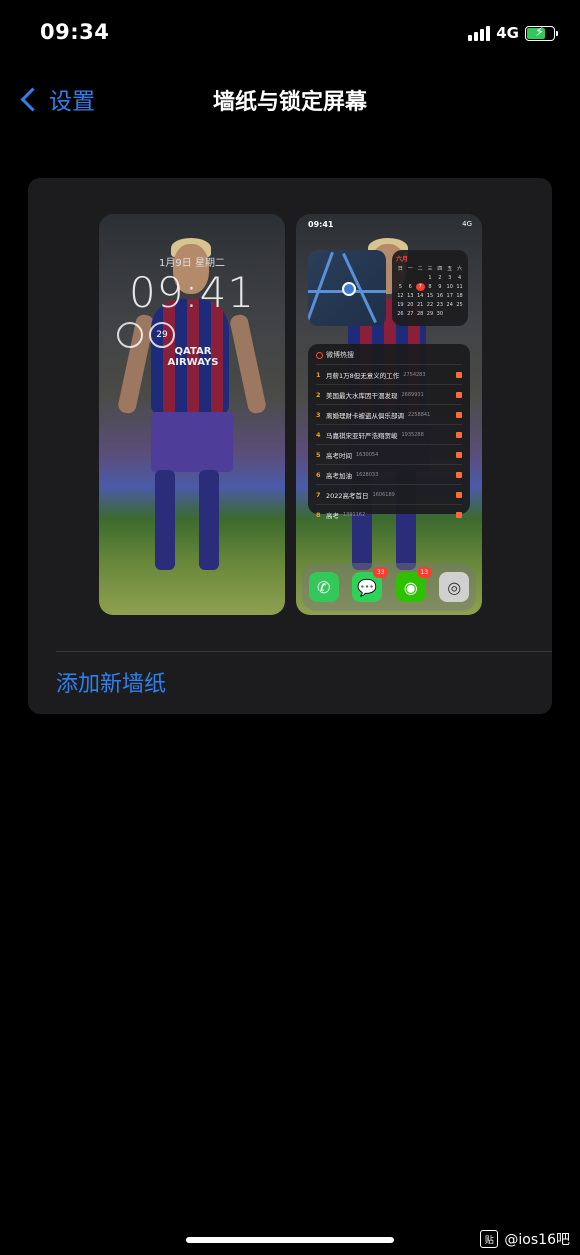 The height and width of the screenshot is (1255, 580). What do you see at coordinates (339, 475) in the screenshot?
I see `hot-text: 高考加油` at bounding box center [339, 475].